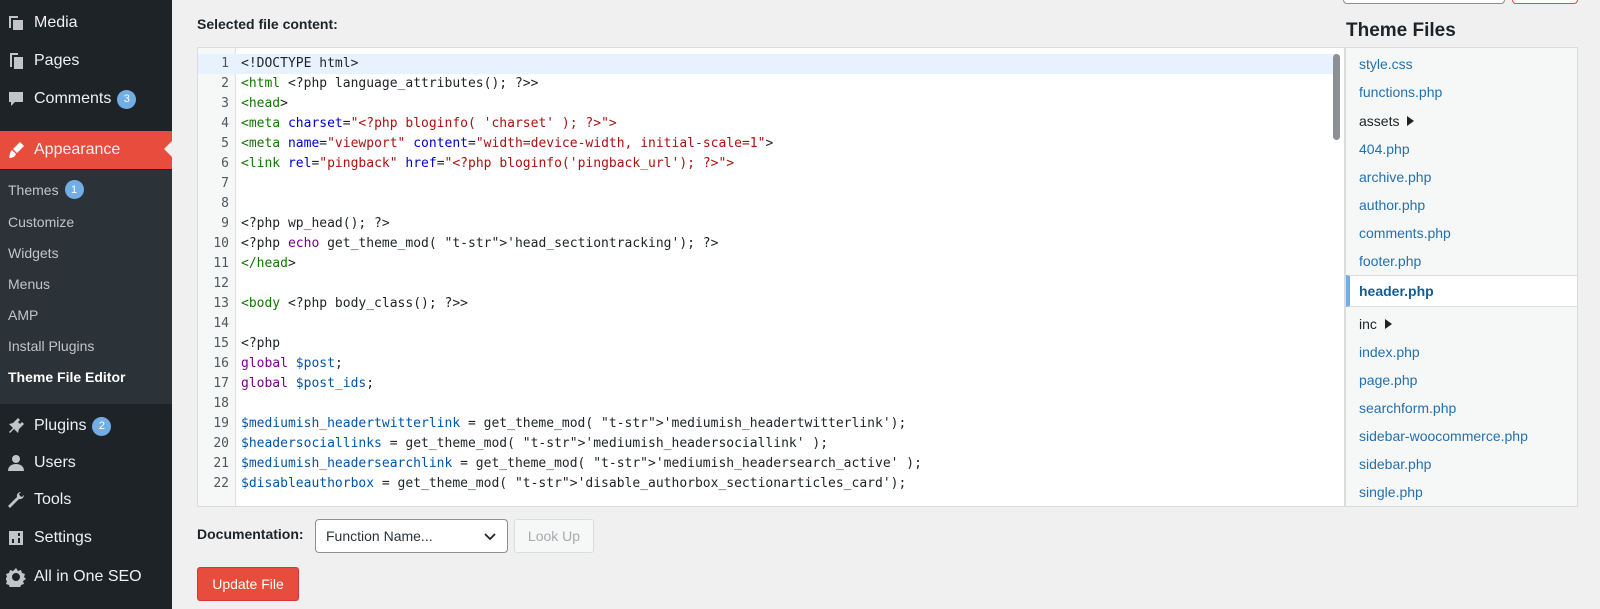 This screenshot has height=609, width=1600. What do you see at coordinates (261, 343) in the screenshot?
I see `code-text: <?php` at bounding box center [261, 343].